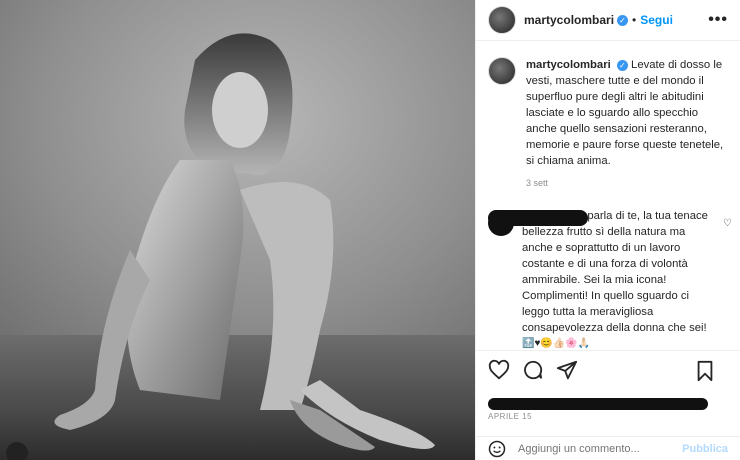 This screenshot has width=740, height=460. What do you see at coordinates (567, 370) in the screenshot?
I see `share-icon` at bounding box center [567, 370].